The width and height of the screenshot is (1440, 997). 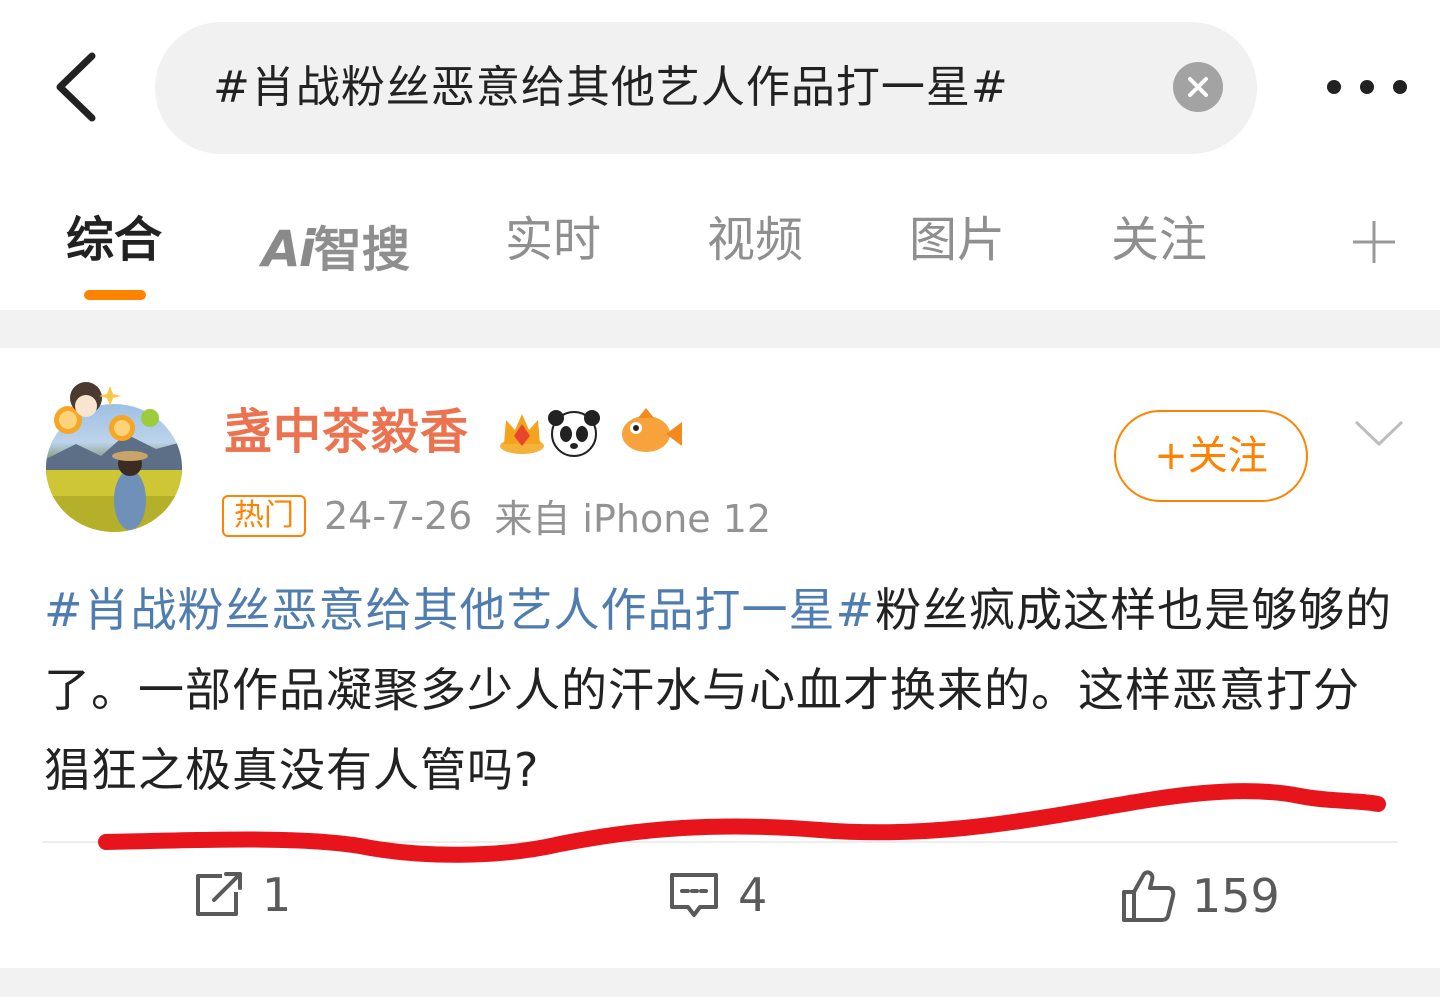 What do you see at coordinates (1379, 434) in the screenshot?
I see `chevron-down-icon` at bounding box center [1379, 434].